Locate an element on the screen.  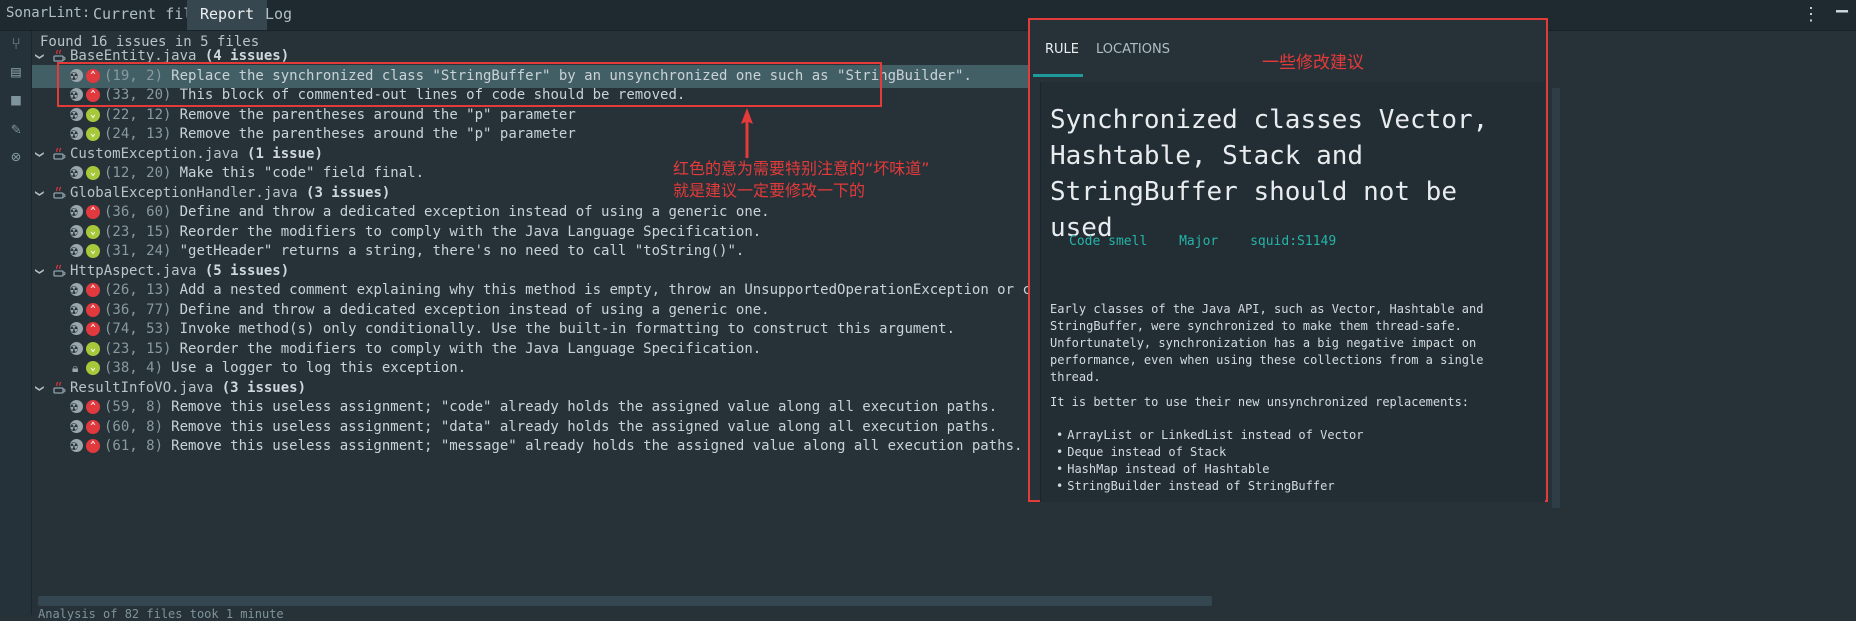
app-label: SonarLint: is located at coordinates (48, 13).